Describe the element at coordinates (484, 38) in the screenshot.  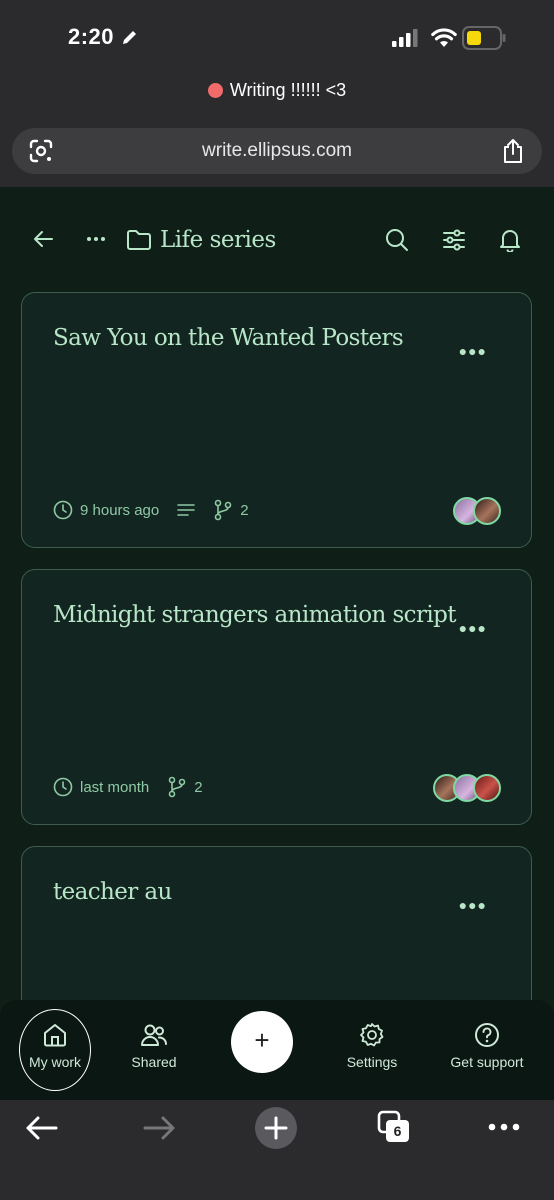
I see `battery-icon` at that location.